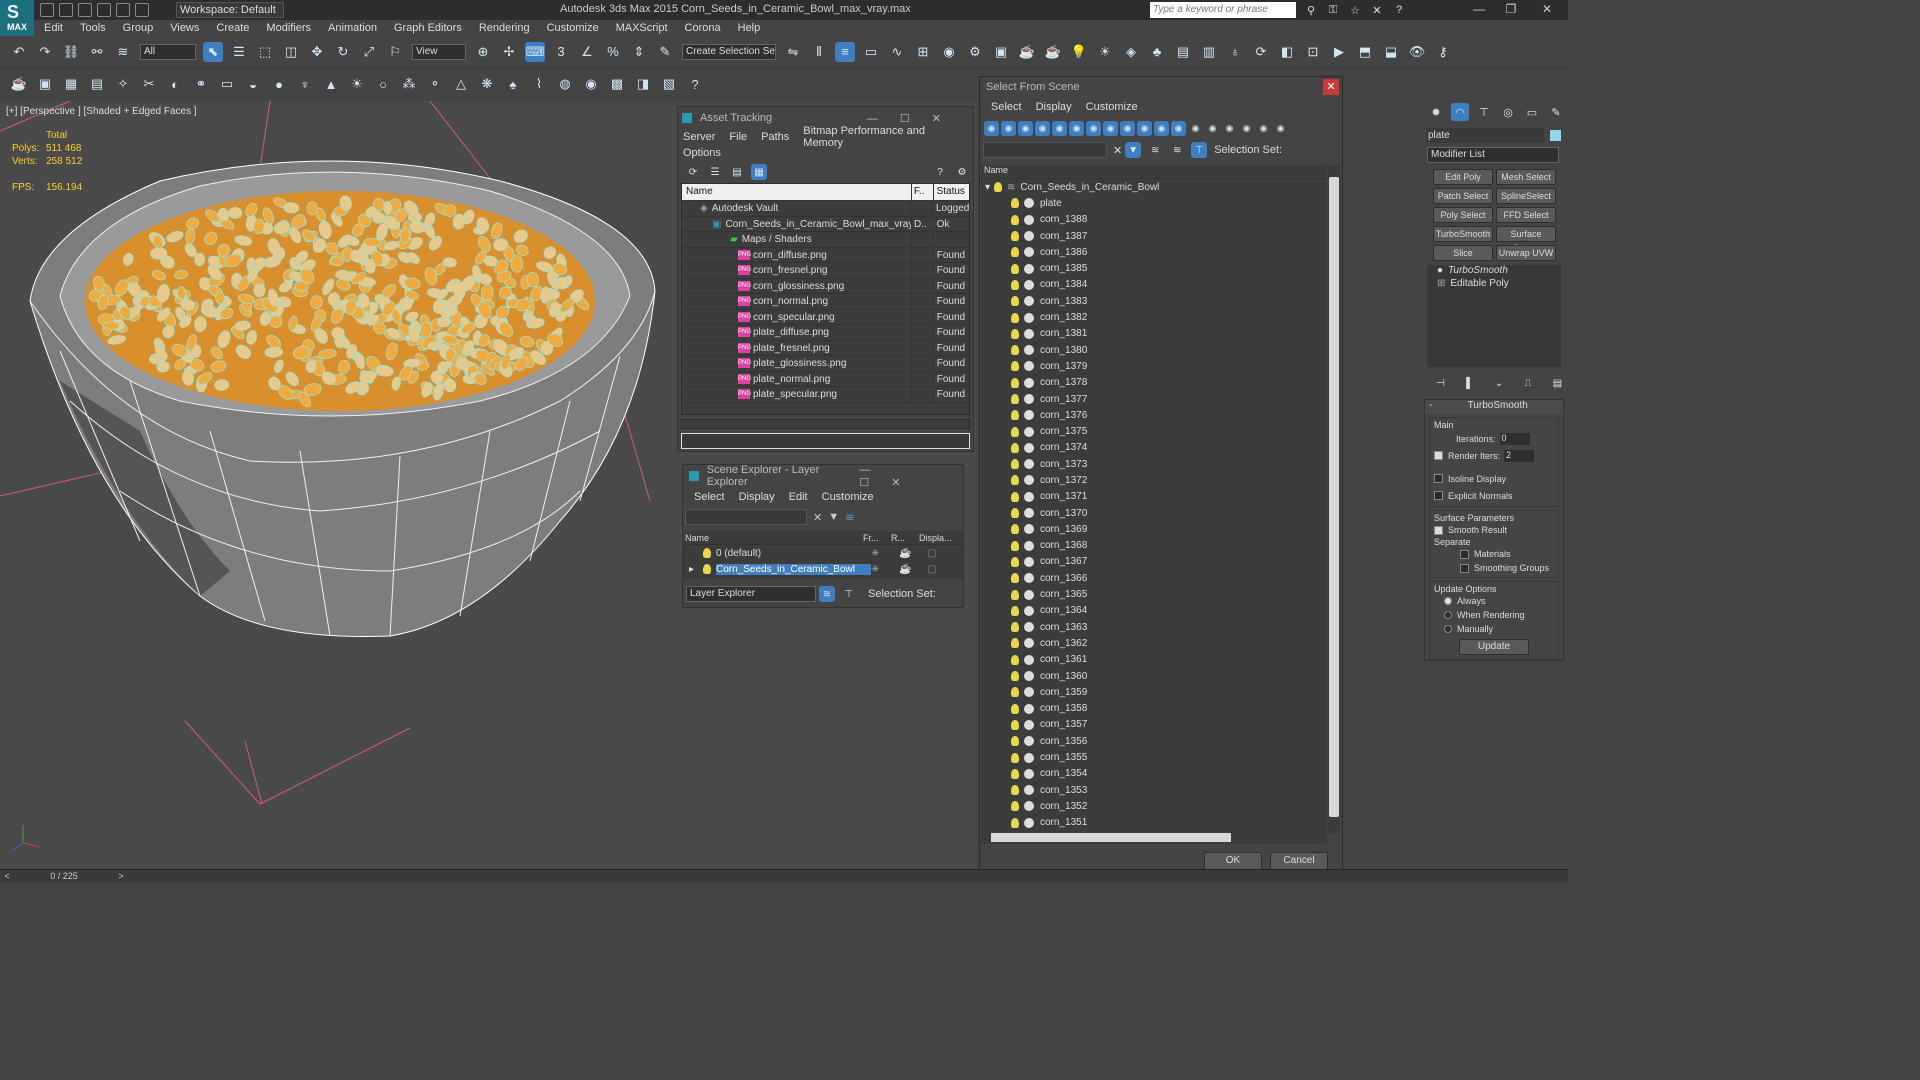 The height and width of the screenshot is (1080, 1920). What do you see at coordinates (1154, 480) in the screenshot?
I see `tree-item: corn_1372` at bounding box center [1154, 480].